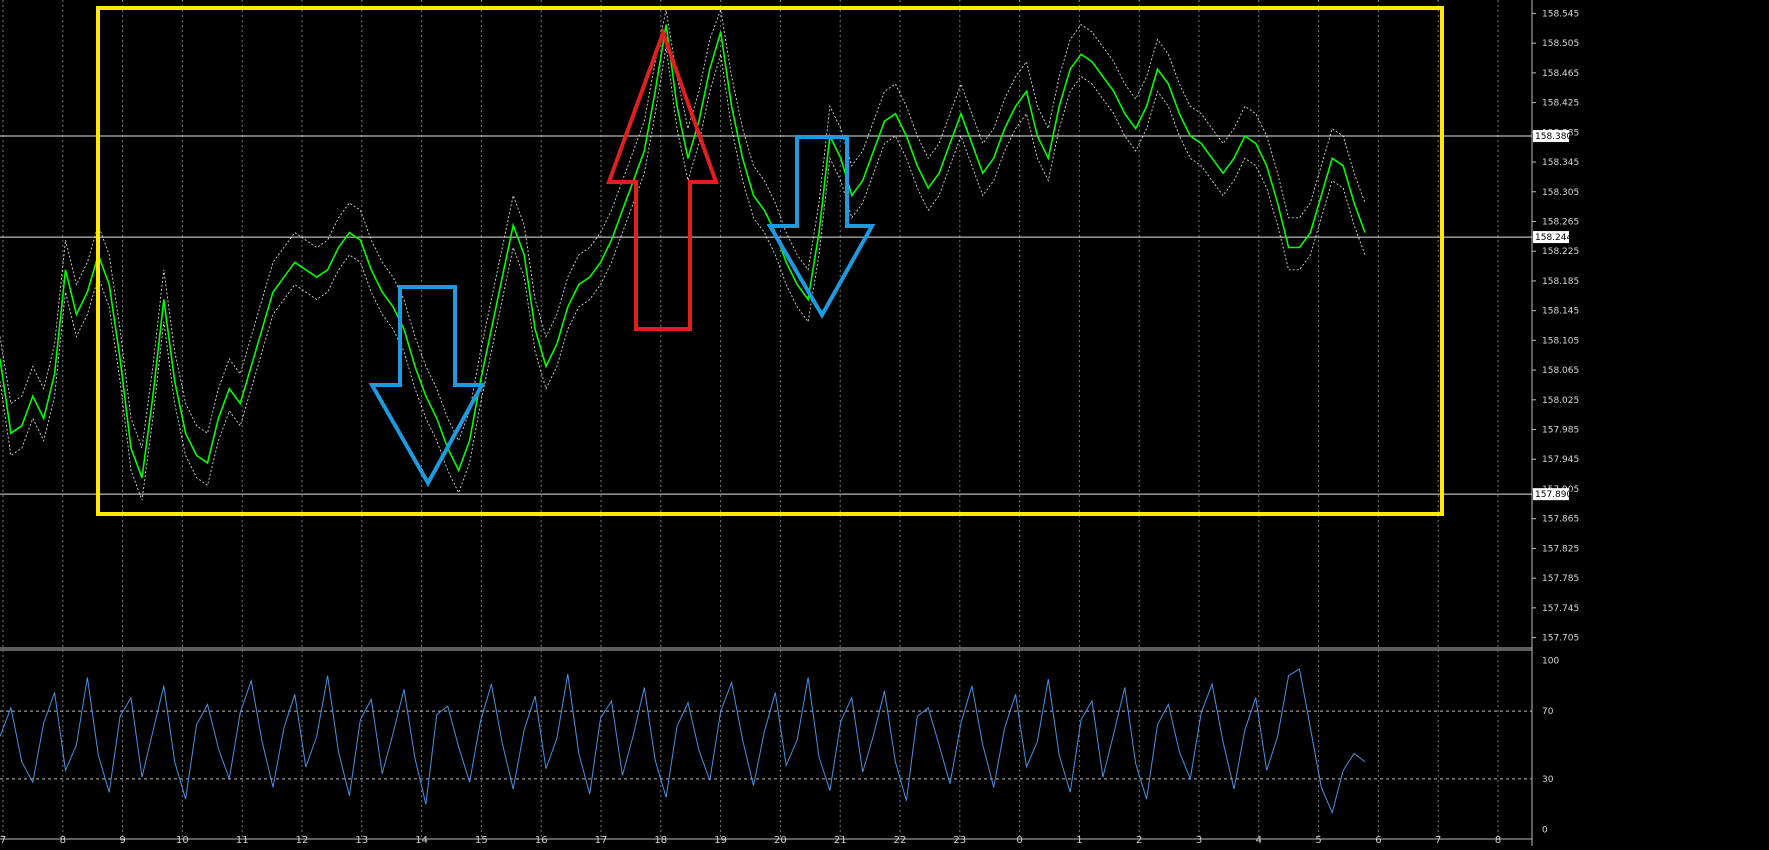  I want to click on oscillator-tick-label: 0, so click(1545, 831).